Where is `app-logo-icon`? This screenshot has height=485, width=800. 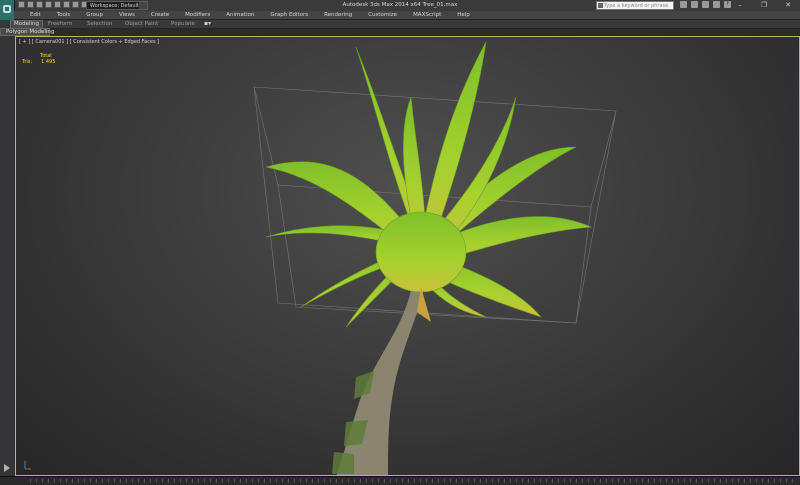
app-logo-icon is located at coordinates (7, 10).